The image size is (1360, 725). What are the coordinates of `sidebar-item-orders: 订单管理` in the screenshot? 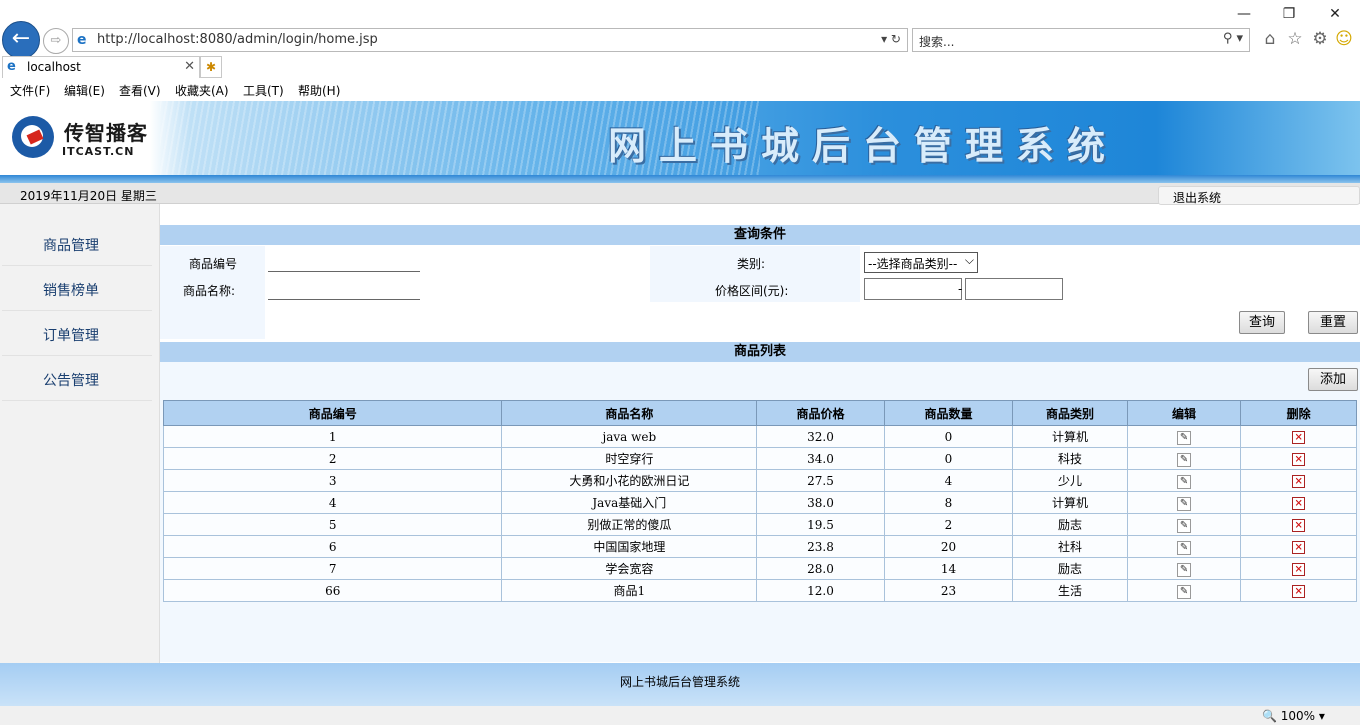 It's located at (77, 333).